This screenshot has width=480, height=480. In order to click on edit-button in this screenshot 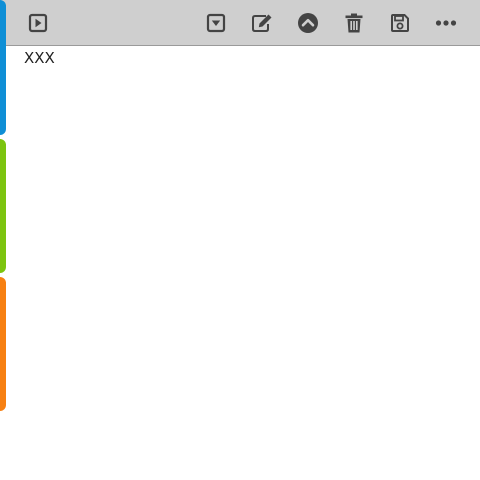, I will do `click(262, 23)`.